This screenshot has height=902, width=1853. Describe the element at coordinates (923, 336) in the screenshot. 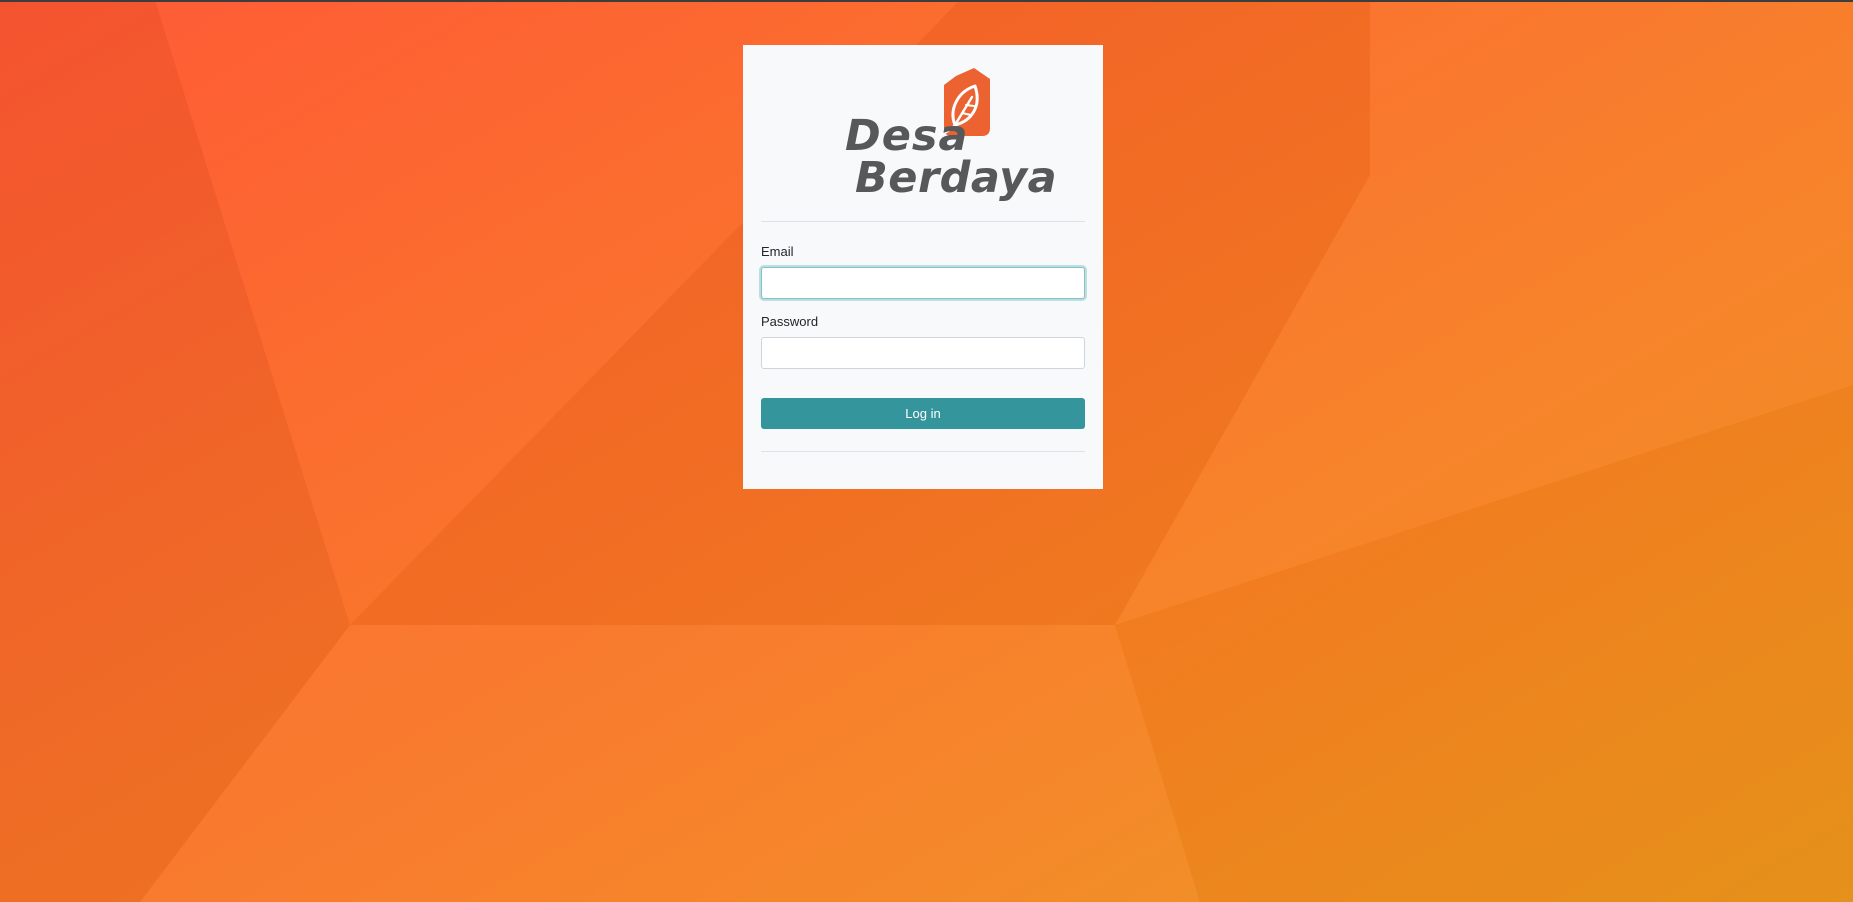

I see `login-form: Email Password Log in` at that location.